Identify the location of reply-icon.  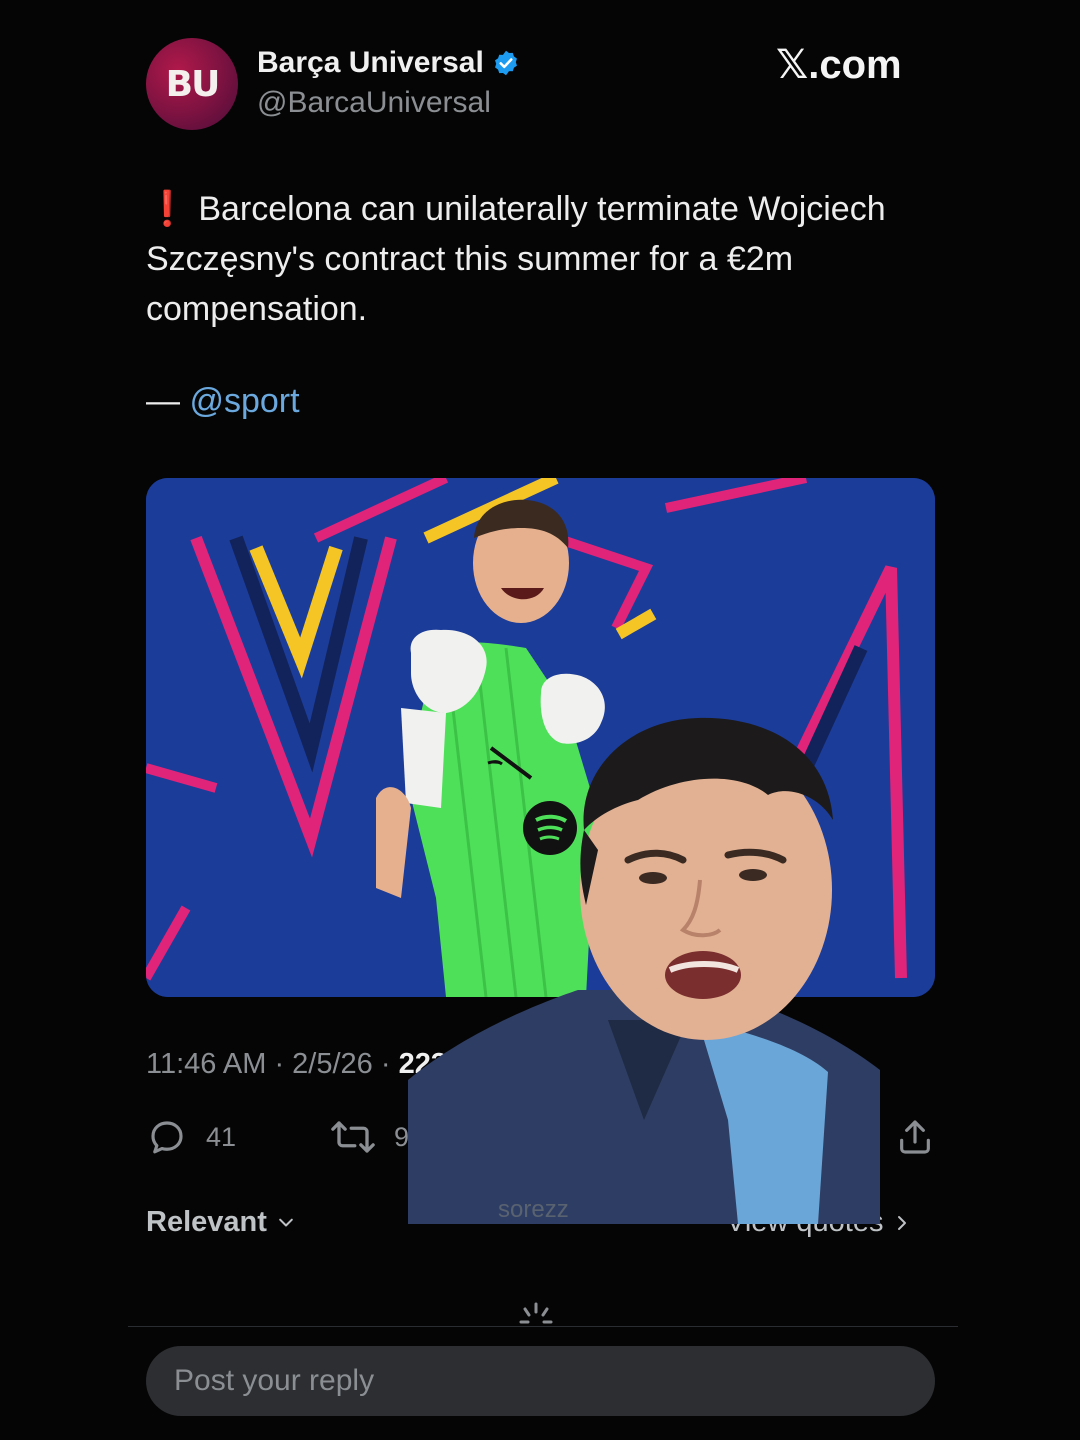
(167, 1137).